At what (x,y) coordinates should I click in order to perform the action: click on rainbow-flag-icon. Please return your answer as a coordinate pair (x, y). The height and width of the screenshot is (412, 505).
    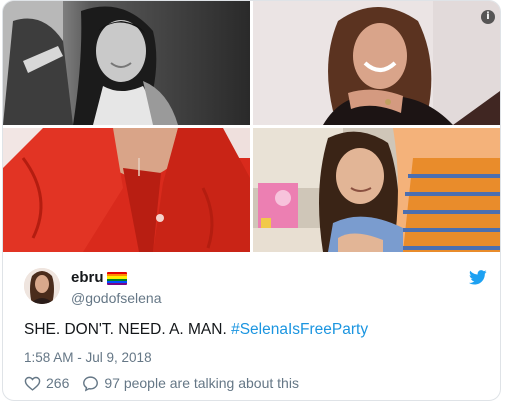
    Looking at the image, I should click on (117, 278).